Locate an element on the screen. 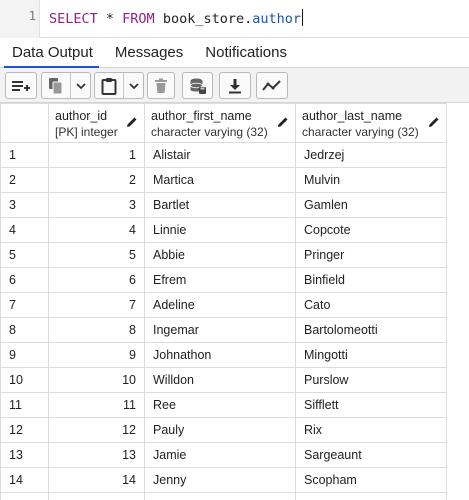 This screenshot has height=500, width=469. author-id-cell: 8 is located at coordinates (96, 330).